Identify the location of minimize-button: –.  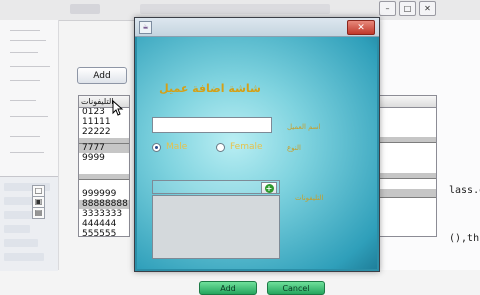
(387, 8).